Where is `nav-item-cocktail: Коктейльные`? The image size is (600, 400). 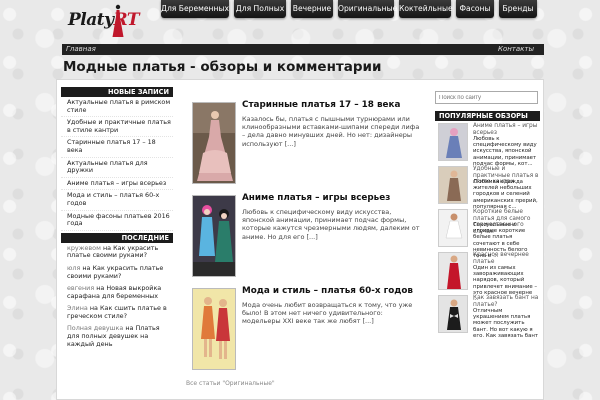 nav-item-cocktail: Коктейльные is located at coordinates (426, 9).